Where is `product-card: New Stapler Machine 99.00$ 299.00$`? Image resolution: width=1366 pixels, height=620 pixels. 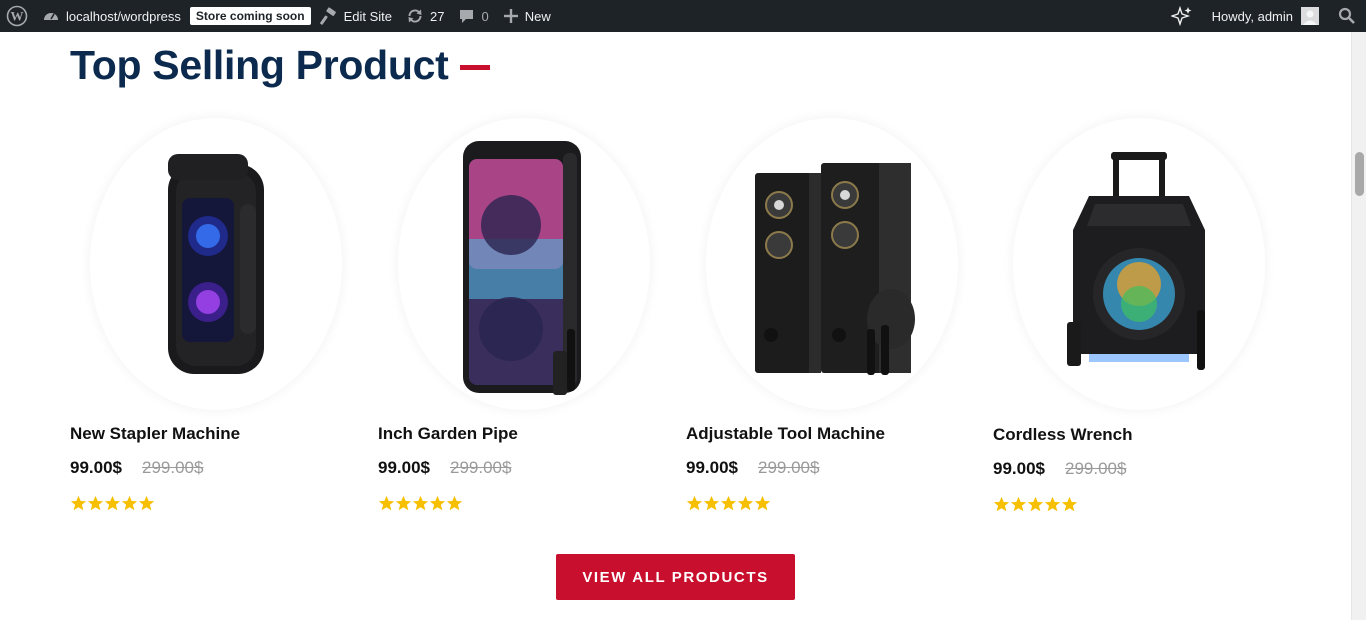 product-card: New Stapler Machine 99.00$ 299.00$ is located at coordinates (216, 314).